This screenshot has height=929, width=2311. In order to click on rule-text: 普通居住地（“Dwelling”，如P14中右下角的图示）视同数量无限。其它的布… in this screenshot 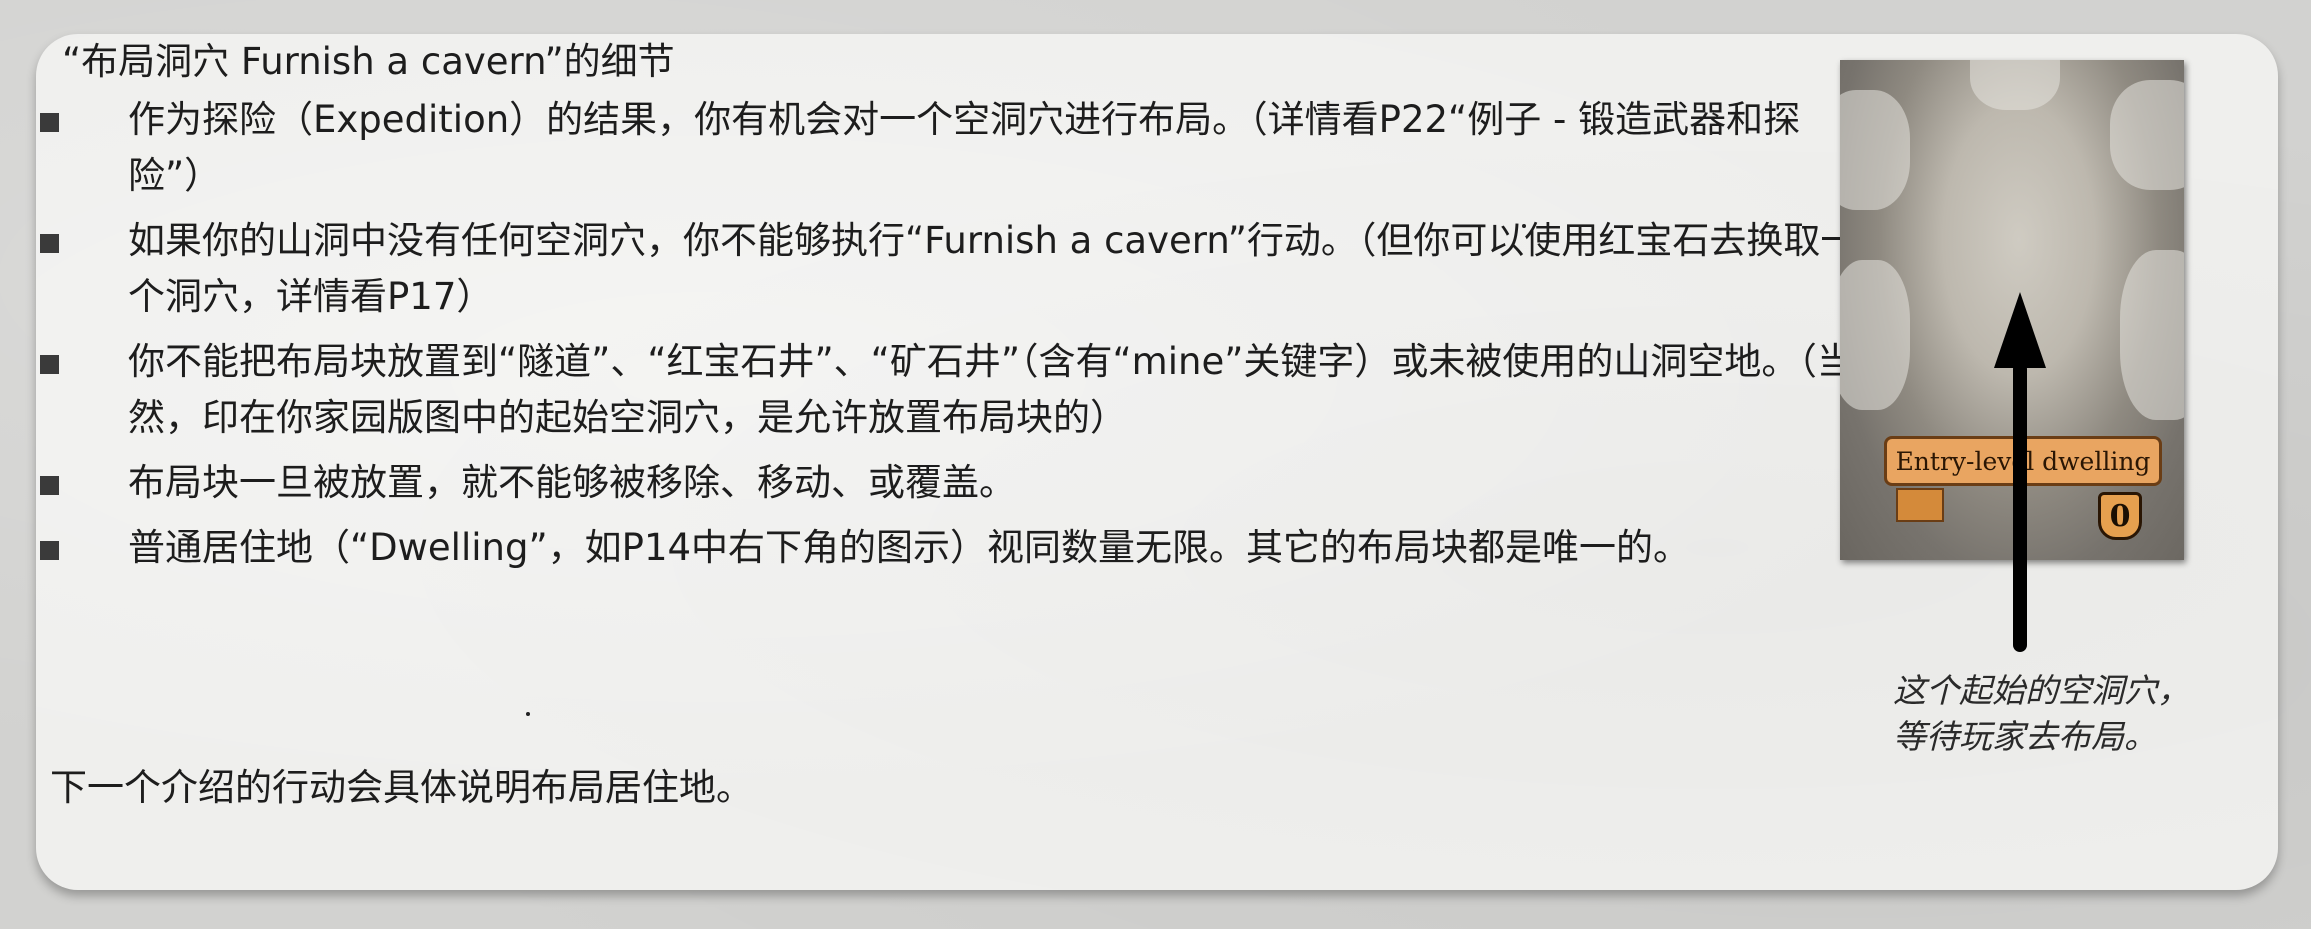, I will do `click(909, 547)`.